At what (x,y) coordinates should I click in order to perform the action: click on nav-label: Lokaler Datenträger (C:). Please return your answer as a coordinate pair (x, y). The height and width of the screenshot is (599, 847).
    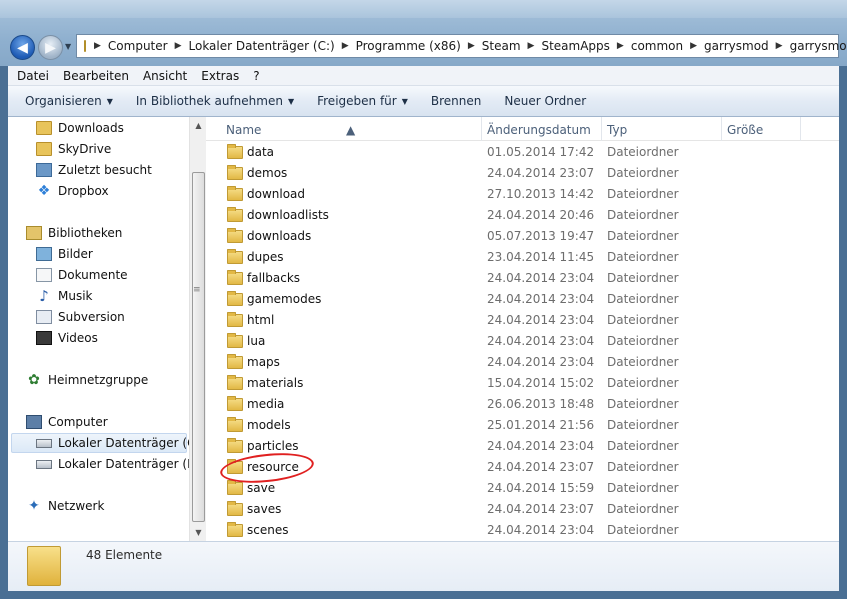
    Looking at the image, I should click on (123, 443).